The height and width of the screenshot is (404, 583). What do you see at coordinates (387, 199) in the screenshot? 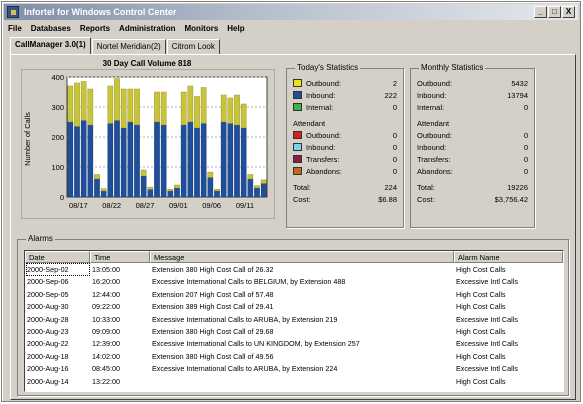
I see `today-cost-value: $6.88` at bounding box center [387, 199].